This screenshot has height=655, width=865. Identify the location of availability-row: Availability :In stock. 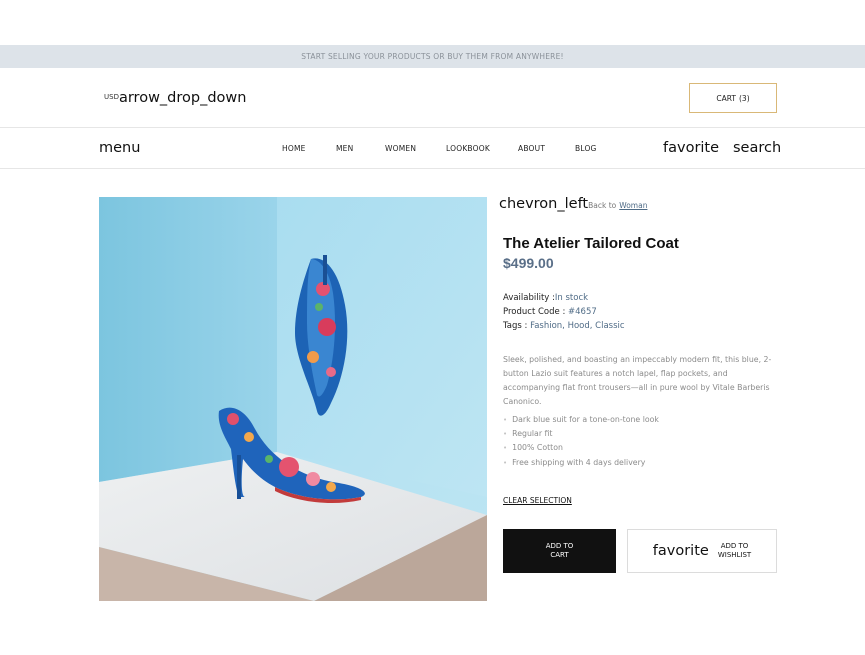
(564, 298).